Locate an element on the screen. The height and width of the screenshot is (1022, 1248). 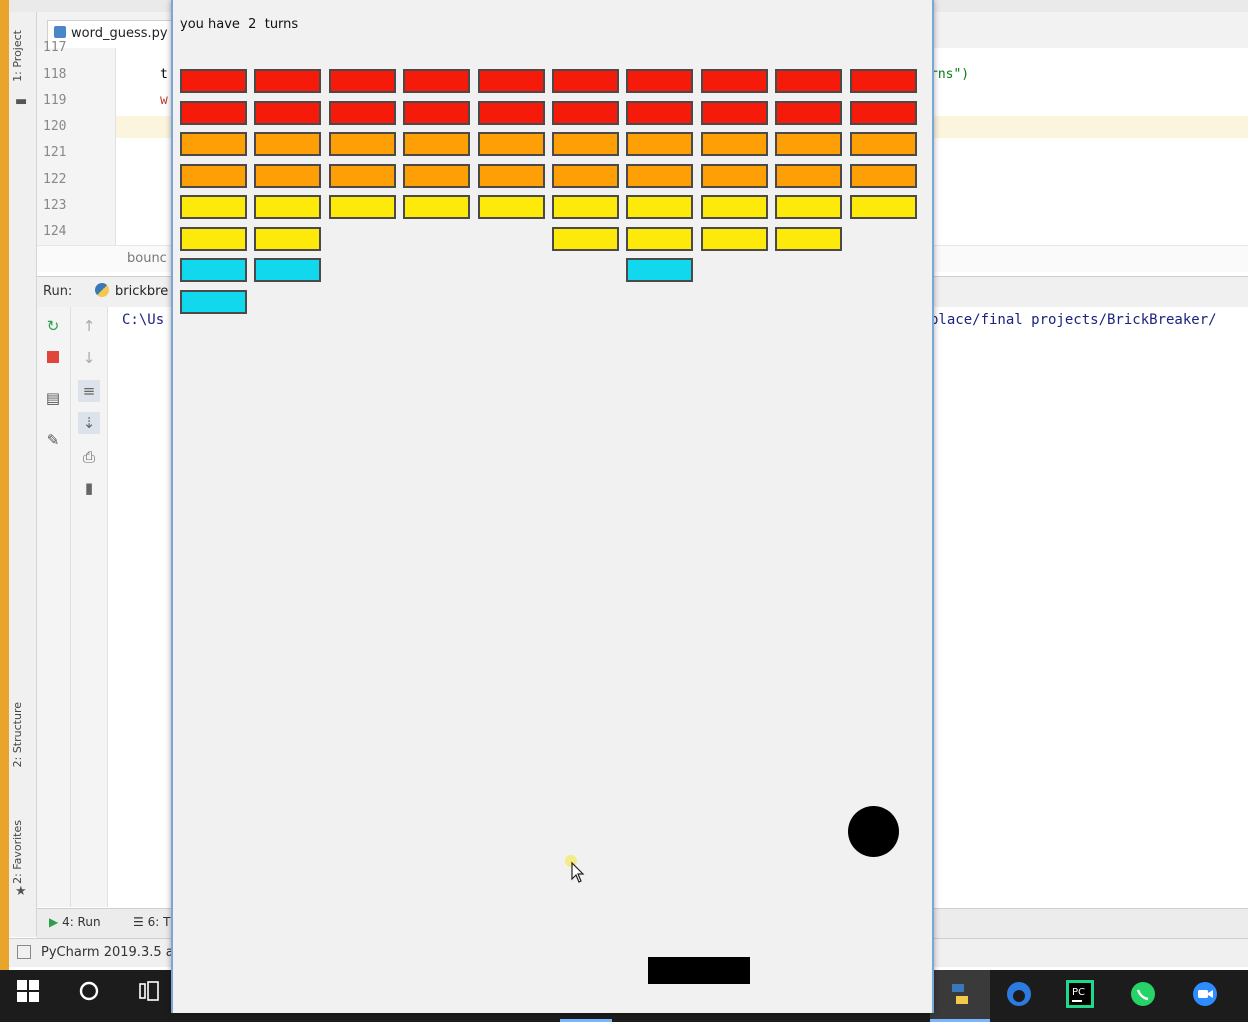
run-config-tab-label: brickbre is located at coordinates (142, 291).